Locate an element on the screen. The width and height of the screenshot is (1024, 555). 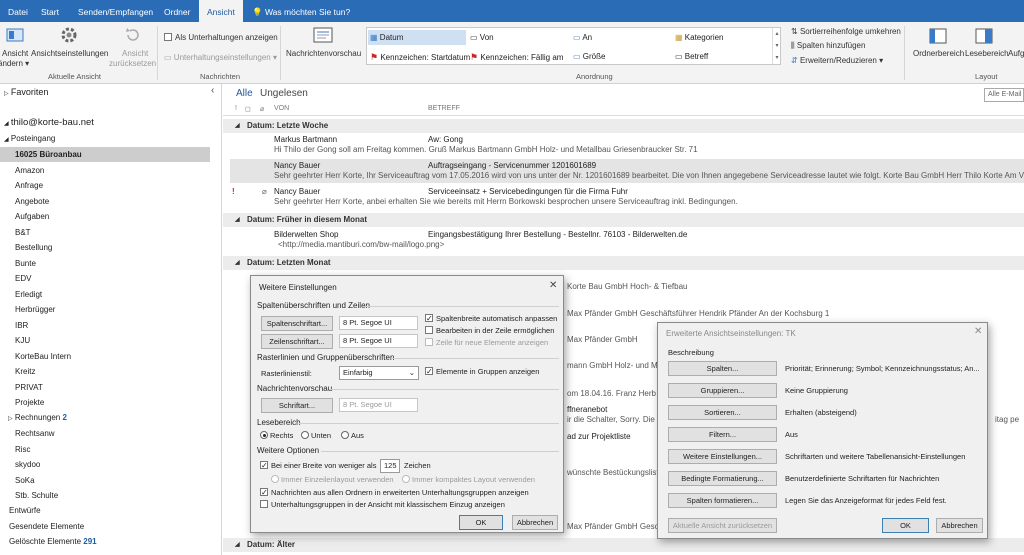
folder-item: Rechtsanw is located at coordinates (35, 433).